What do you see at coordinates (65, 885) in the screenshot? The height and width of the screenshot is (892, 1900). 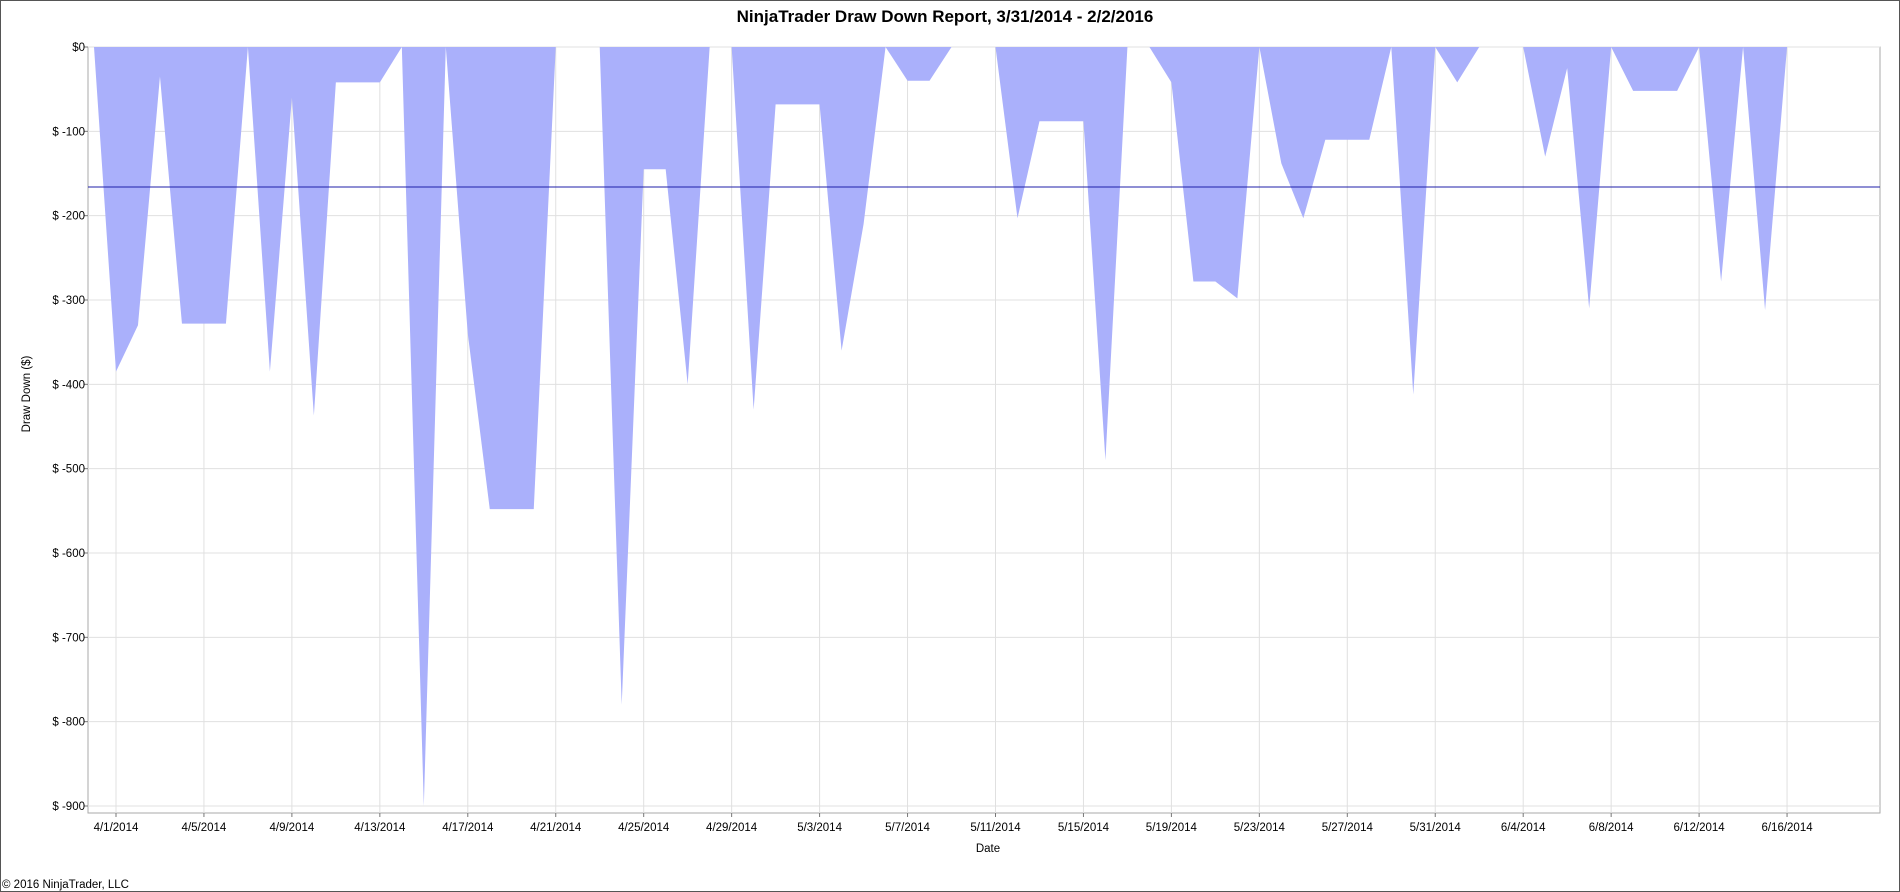 I see `copyright-notice: © 2016 NinjaTrader, LLC` at bounding box center [65, 885].